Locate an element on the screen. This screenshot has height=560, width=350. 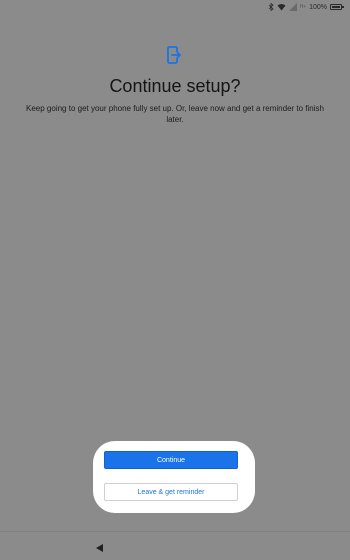
signal-icon is located at coordinates (292, 7).